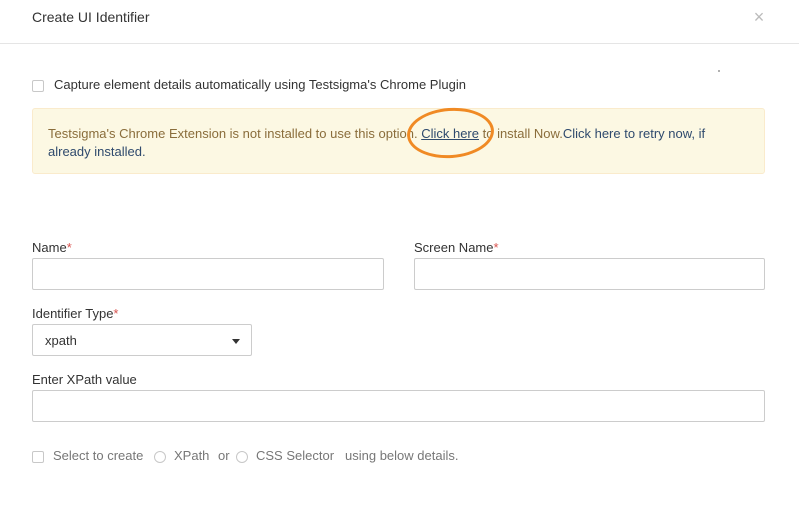 The width and height of the screenshot is (799, 511). Describe the element at coordinates (84, 379) in the screenshot. I see `xpath-value-label: Enter XPath value` at that location.